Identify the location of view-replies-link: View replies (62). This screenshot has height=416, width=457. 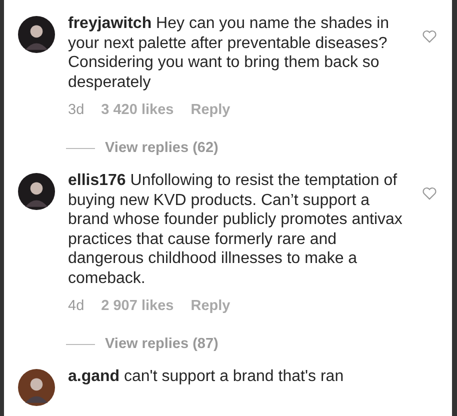
(161, 148).